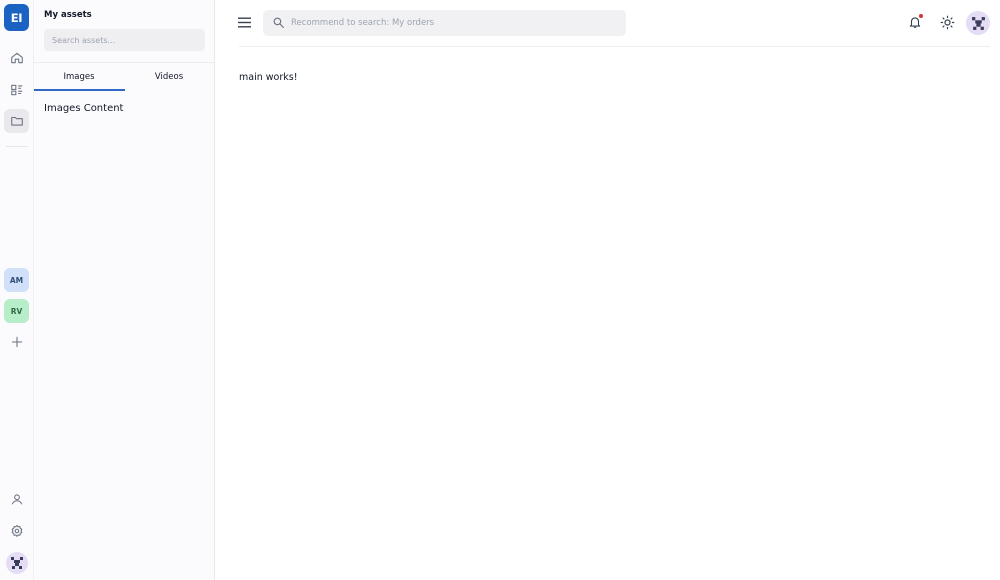 The height and width of the screenshot is (580, 1000). I want to click on workspace-rv: RV, so click(16, 311).